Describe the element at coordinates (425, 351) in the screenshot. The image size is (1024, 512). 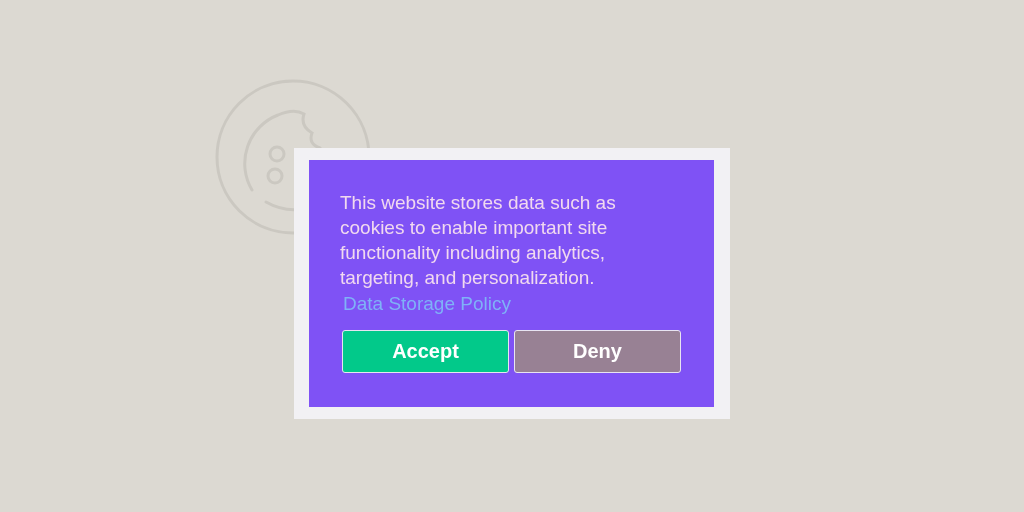
I see `accept-button: Accept` at that location.